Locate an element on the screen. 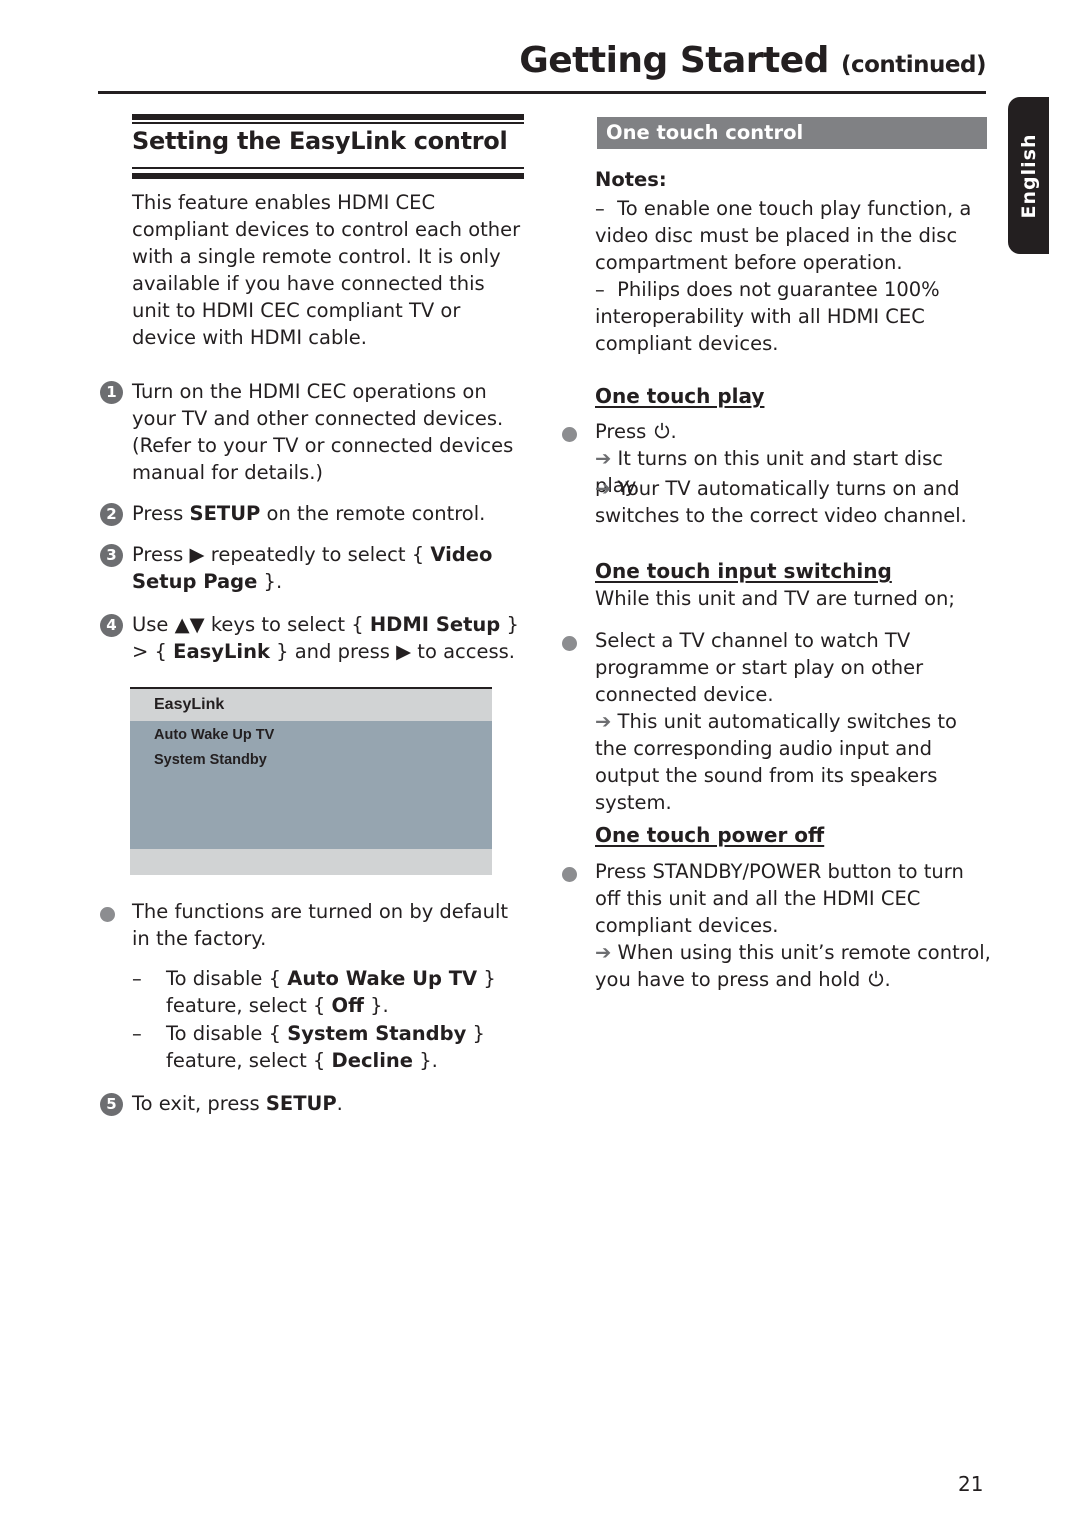 This screenshot has height=1527, width=1080. step-text: To exit, press SETUP. is located at coordinates (237, 1103).